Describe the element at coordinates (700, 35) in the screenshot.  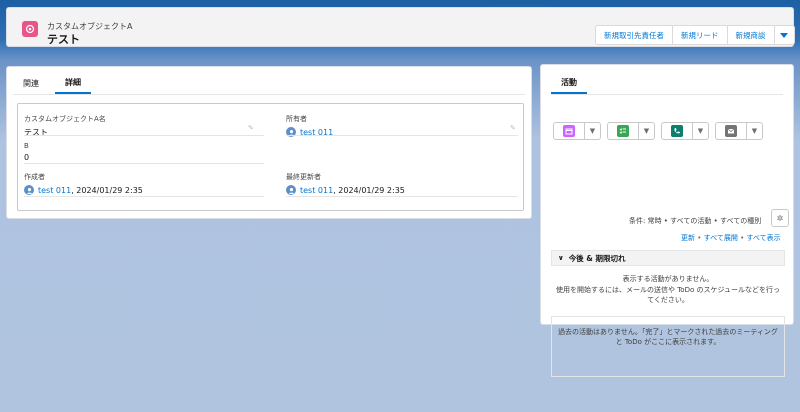
I see `new-lead-button: 新規リード` at that location.